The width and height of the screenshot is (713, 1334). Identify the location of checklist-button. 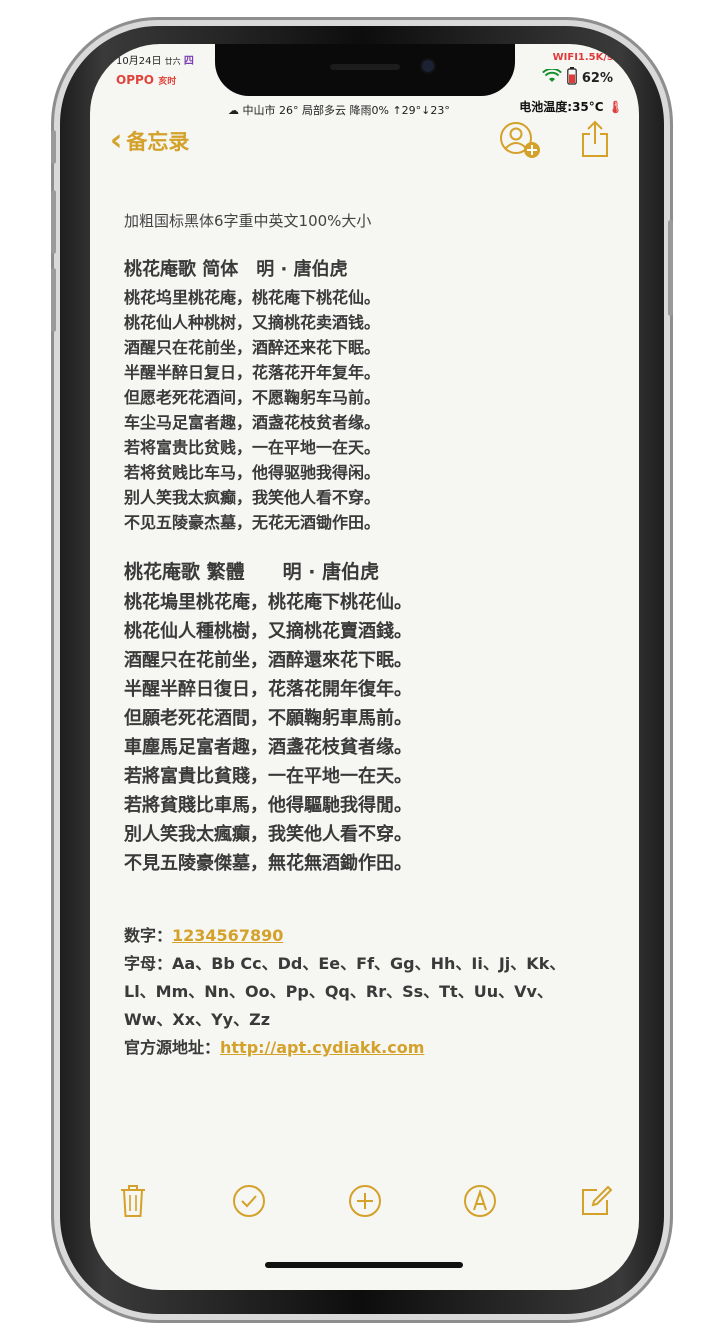
(249, 1203).